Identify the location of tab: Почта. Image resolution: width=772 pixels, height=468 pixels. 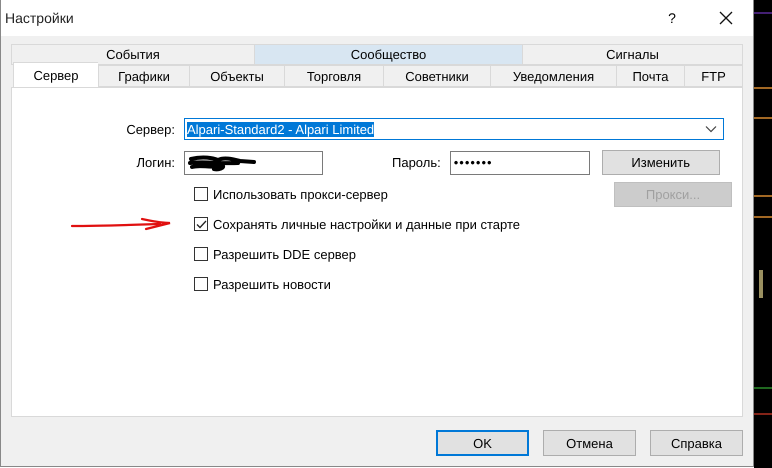
(650, 76).